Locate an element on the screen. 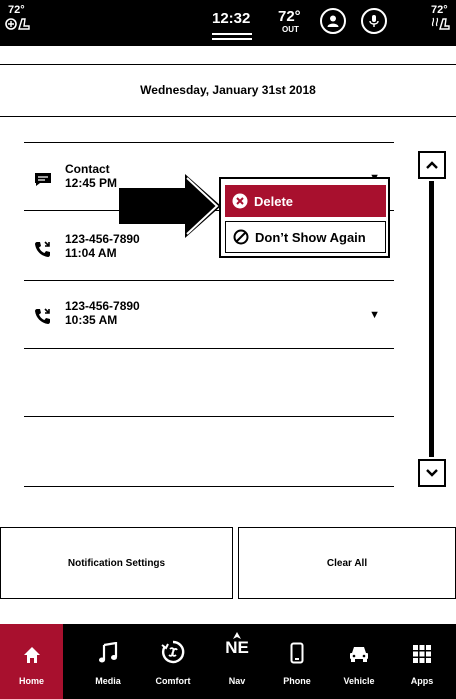  voice-command-button is located at coordinates (374, 21).